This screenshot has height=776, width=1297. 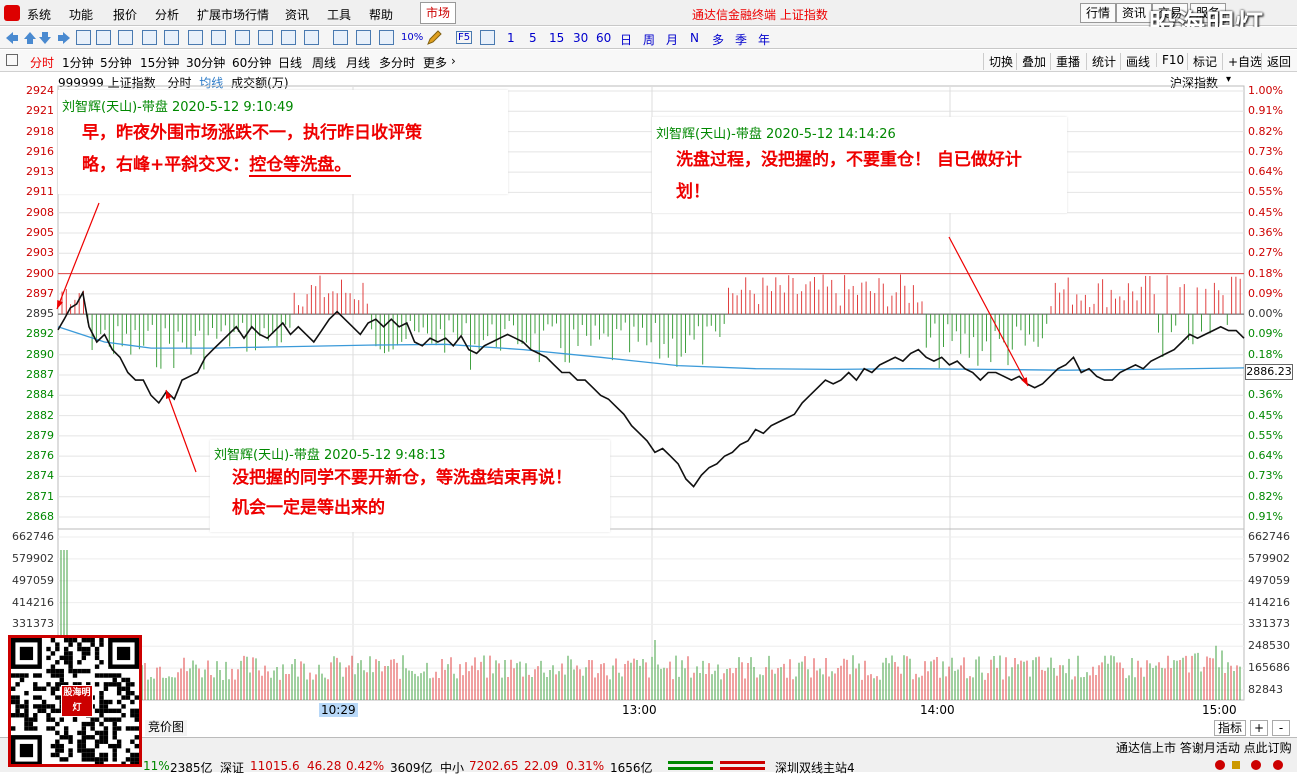 I want to click on mark-button: 标记, so click(x=1202, y=61).